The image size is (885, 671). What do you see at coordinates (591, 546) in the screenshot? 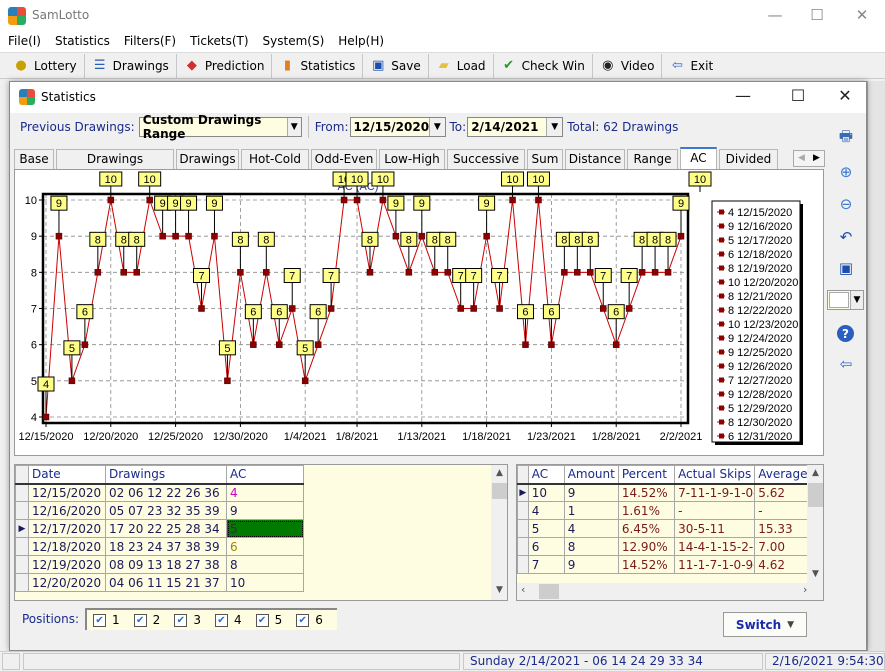
I see `cell-amount: 8` at bounding box center [591, 546].